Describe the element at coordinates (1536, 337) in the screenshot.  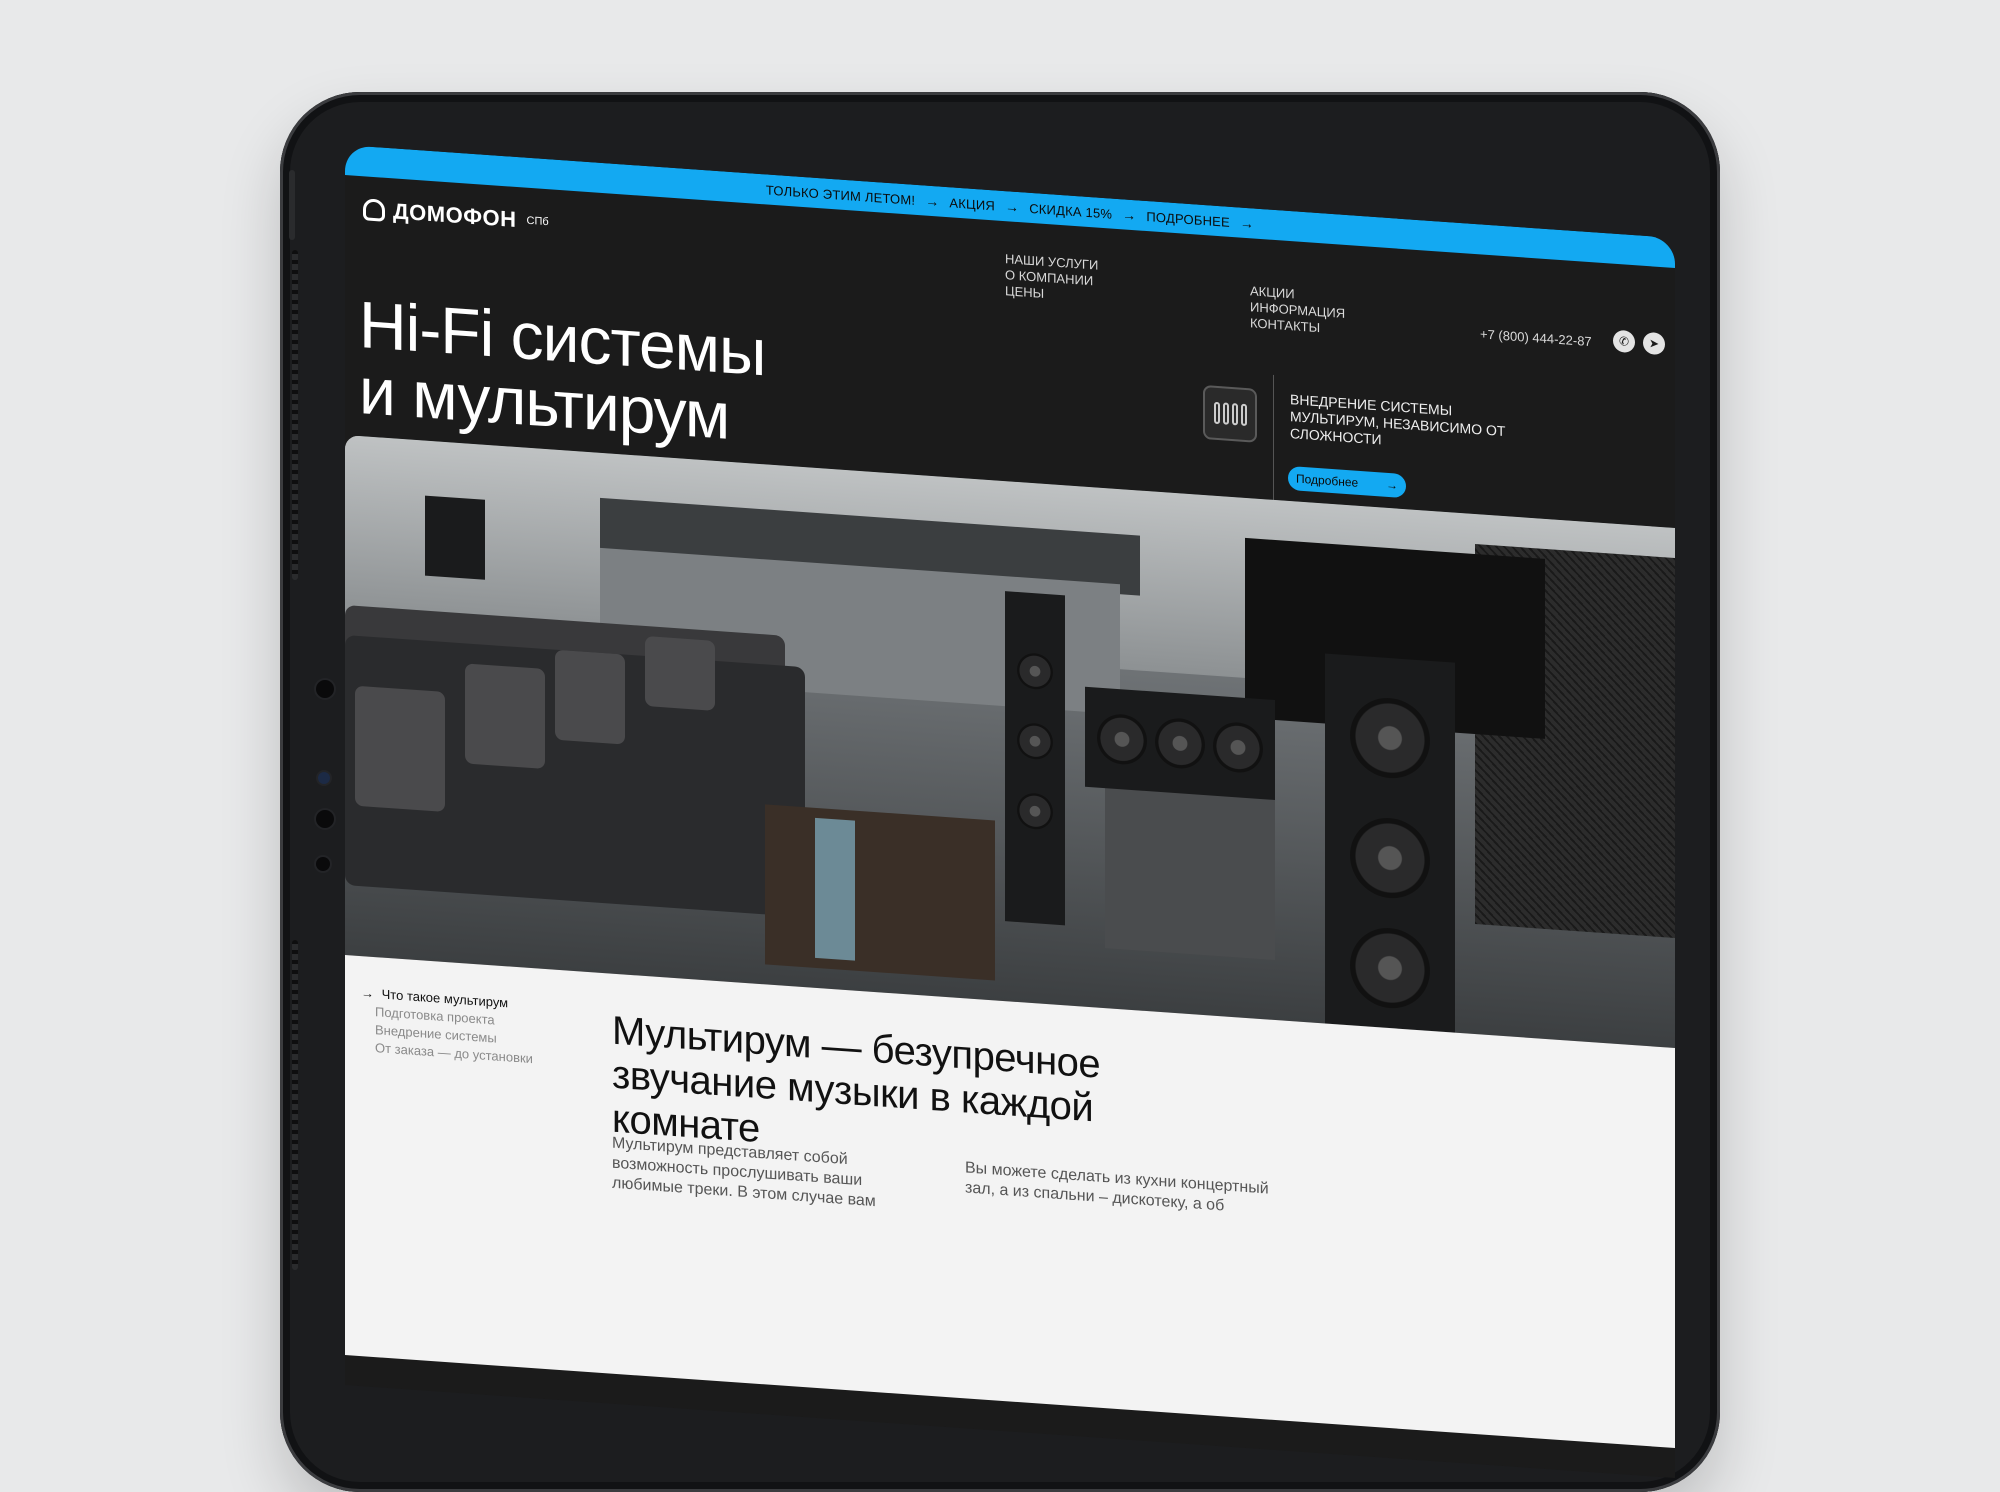
I see `phone-number: +7 (800) 444-22-87` at that location.